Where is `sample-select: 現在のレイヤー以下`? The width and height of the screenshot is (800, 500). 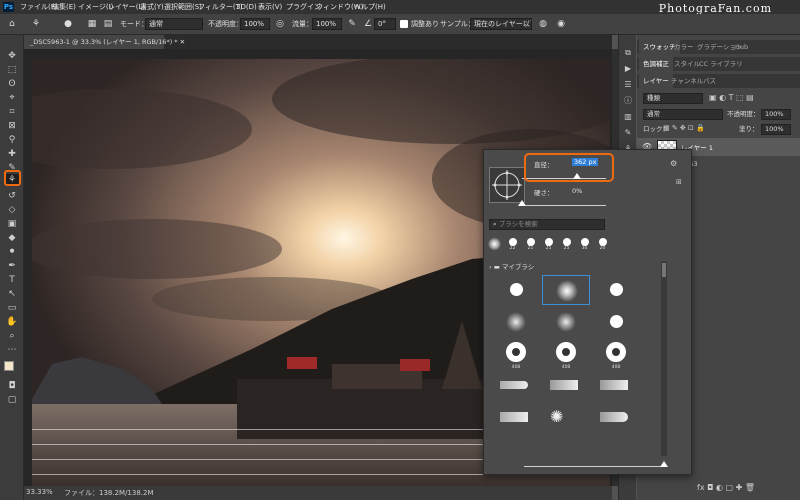 sample-select: 現在のレイヤー以下 is located at coordinates (501, 24).